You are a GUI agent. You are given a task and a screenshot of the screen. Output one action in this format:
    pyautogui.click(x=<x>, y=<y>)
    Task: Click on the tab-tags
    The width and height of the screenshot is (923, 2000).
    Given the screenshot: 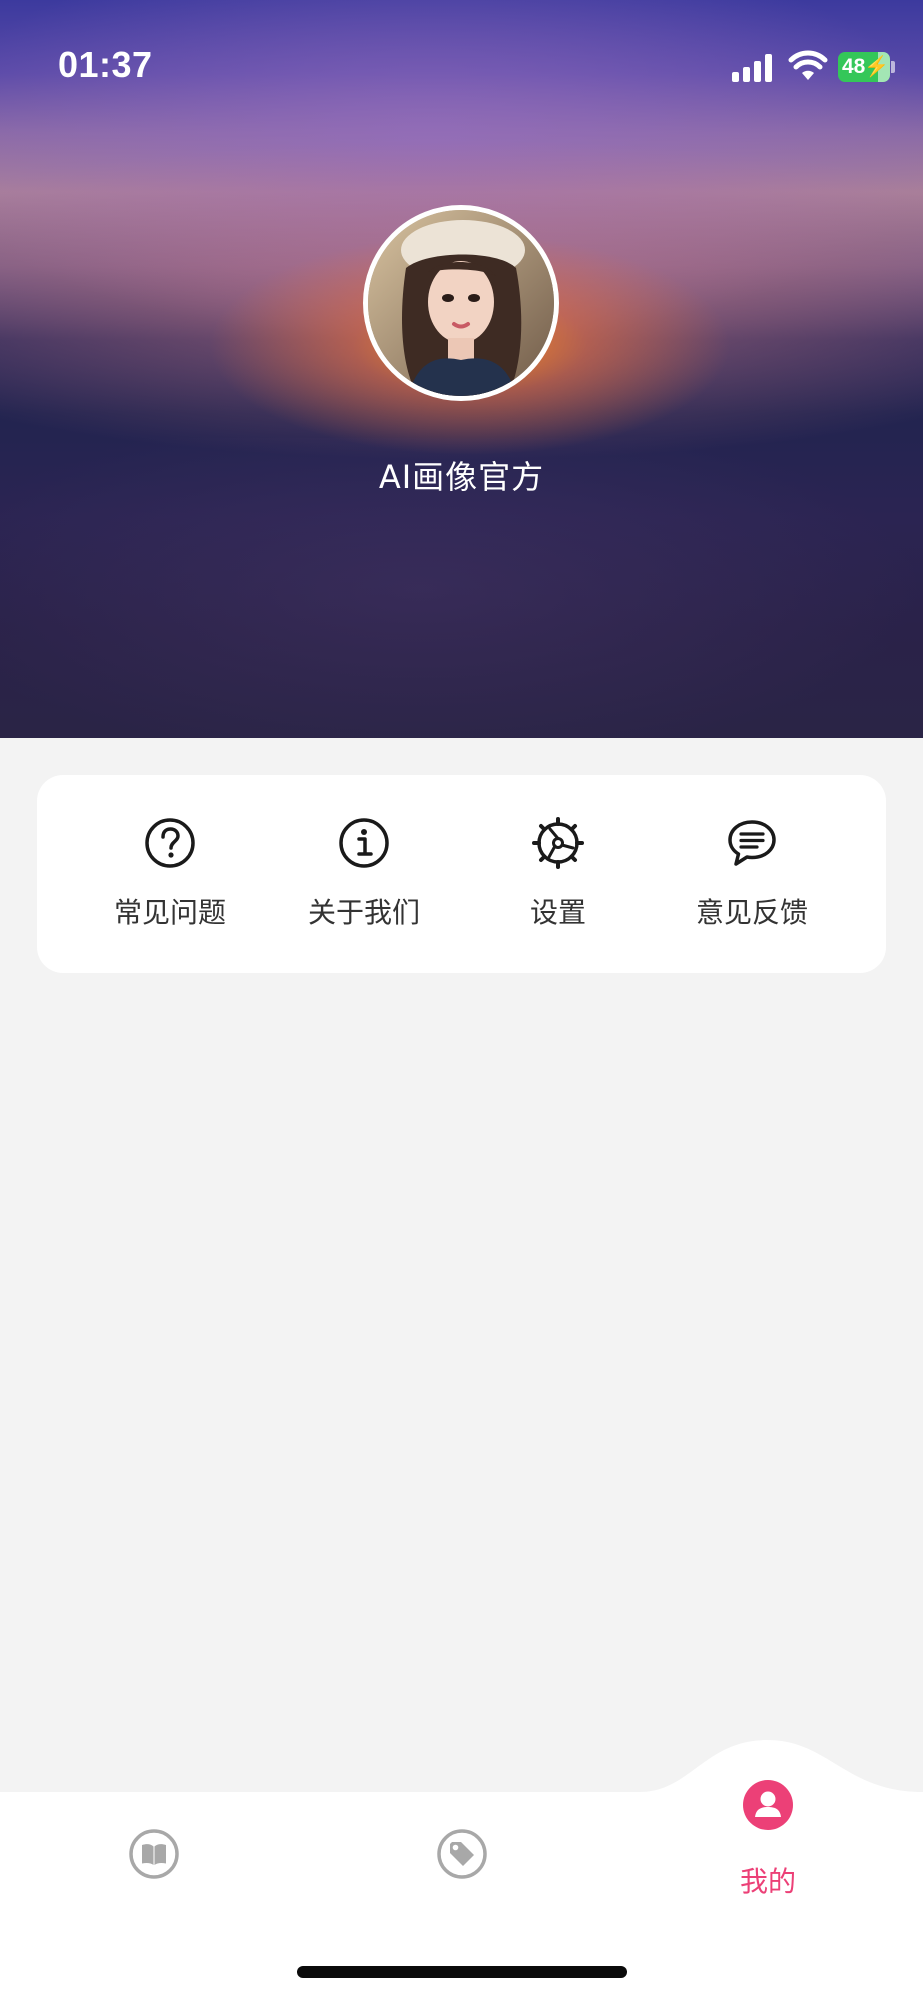 What is the action you would take?
    pyautogui.click(x=462, y=1854)
    